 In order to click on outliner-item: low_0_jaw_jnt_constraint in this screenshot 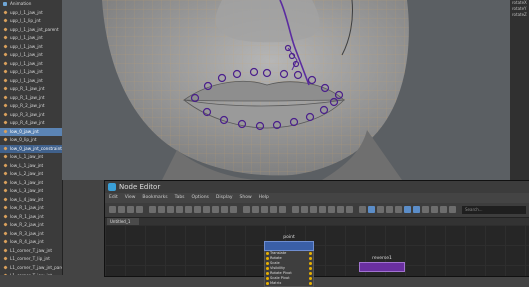, I will do `click(31, 148)`.